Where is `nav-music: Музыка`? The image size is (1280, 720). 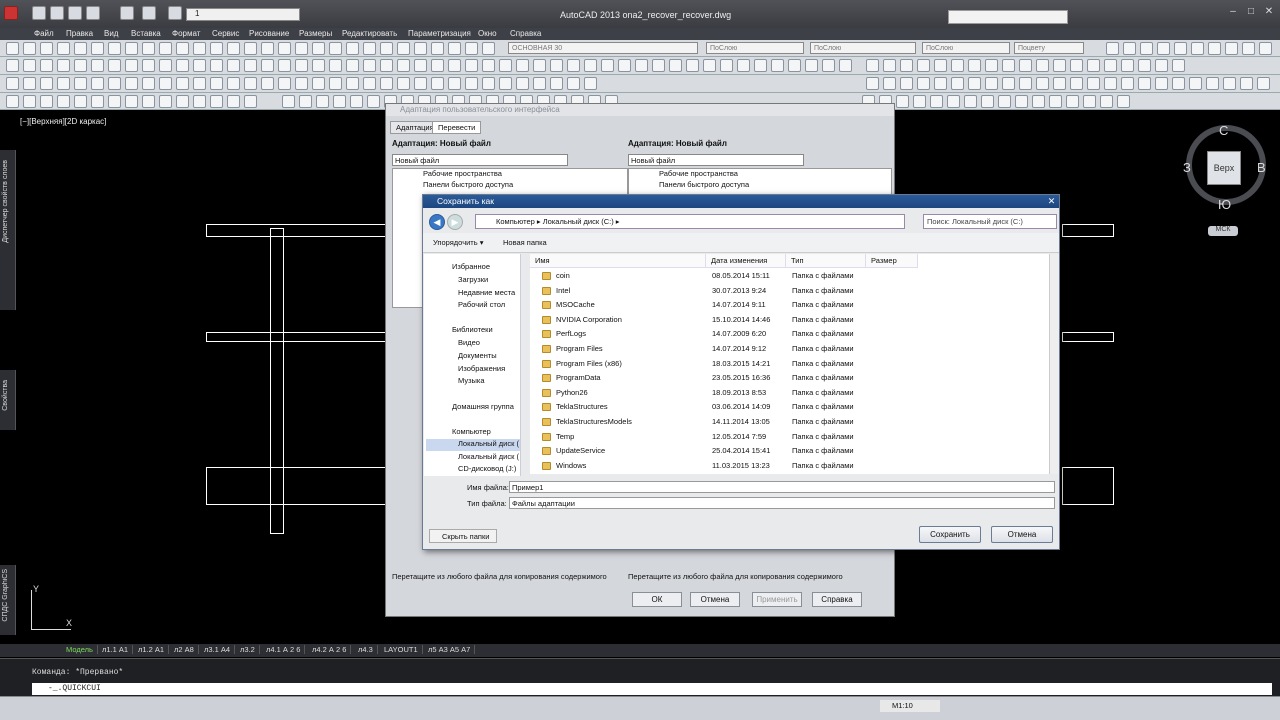
nav-music: Музыка is located at coordinates (471, 380).